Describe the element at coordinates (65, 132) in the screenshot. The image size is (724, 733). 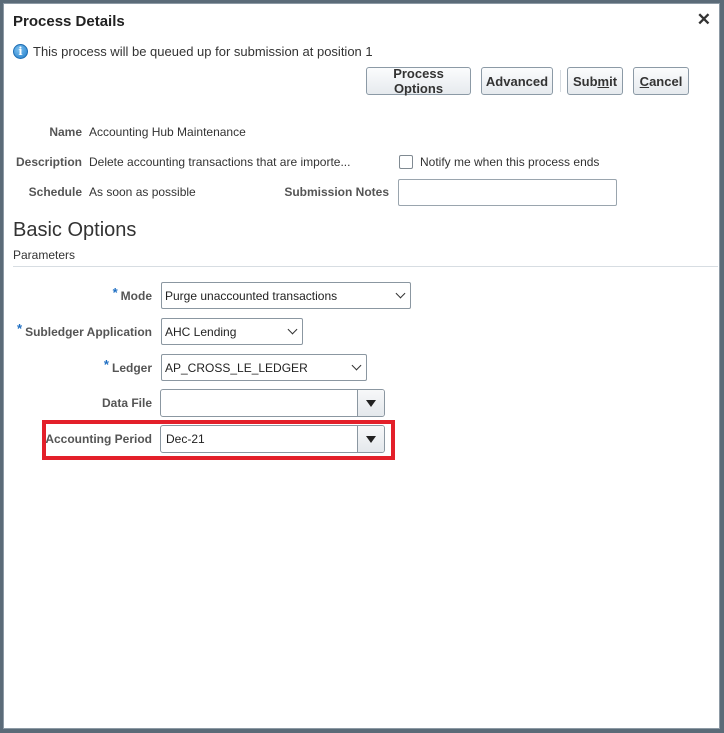
I see `name-label: Name` at that location.